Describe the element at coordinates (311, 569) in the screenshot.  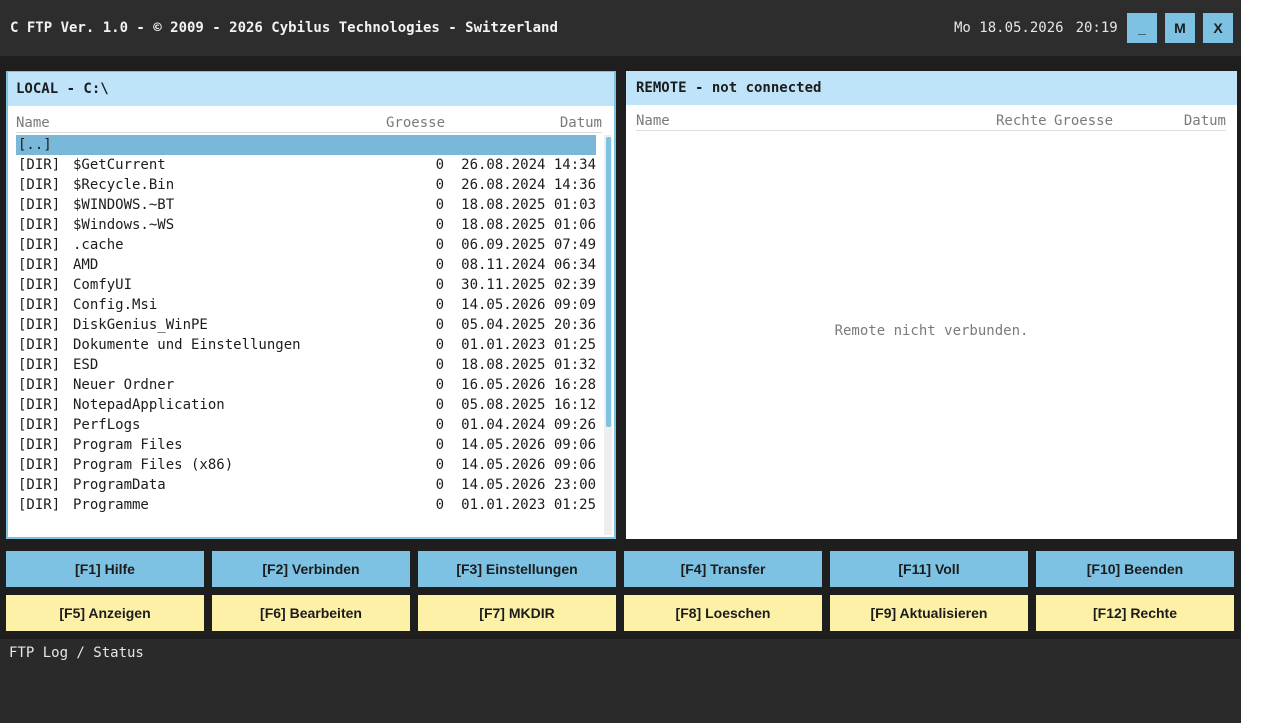
I see `f2-connect-button: [F2] Verbinden` at that location.